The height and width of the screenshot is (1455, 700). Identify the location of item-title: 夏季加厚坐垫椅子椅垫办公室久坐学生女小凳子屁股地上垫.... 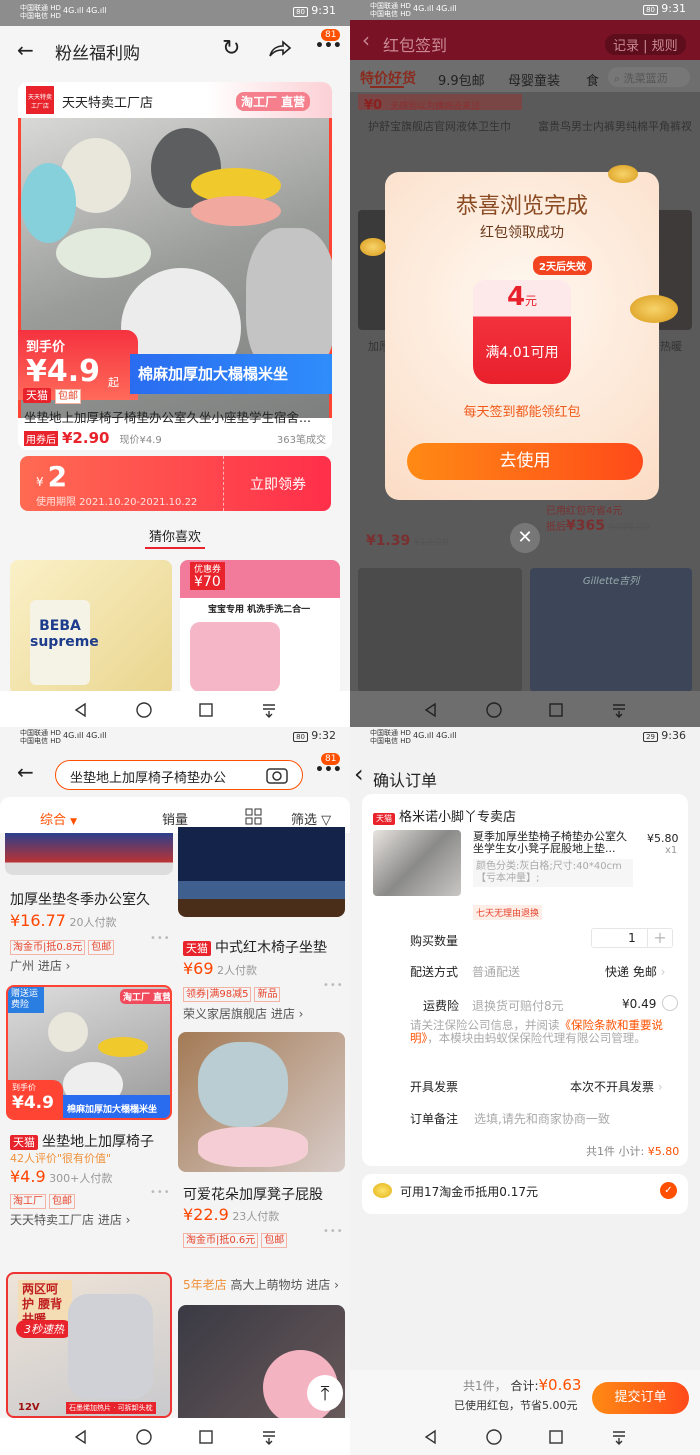
(553, 843).